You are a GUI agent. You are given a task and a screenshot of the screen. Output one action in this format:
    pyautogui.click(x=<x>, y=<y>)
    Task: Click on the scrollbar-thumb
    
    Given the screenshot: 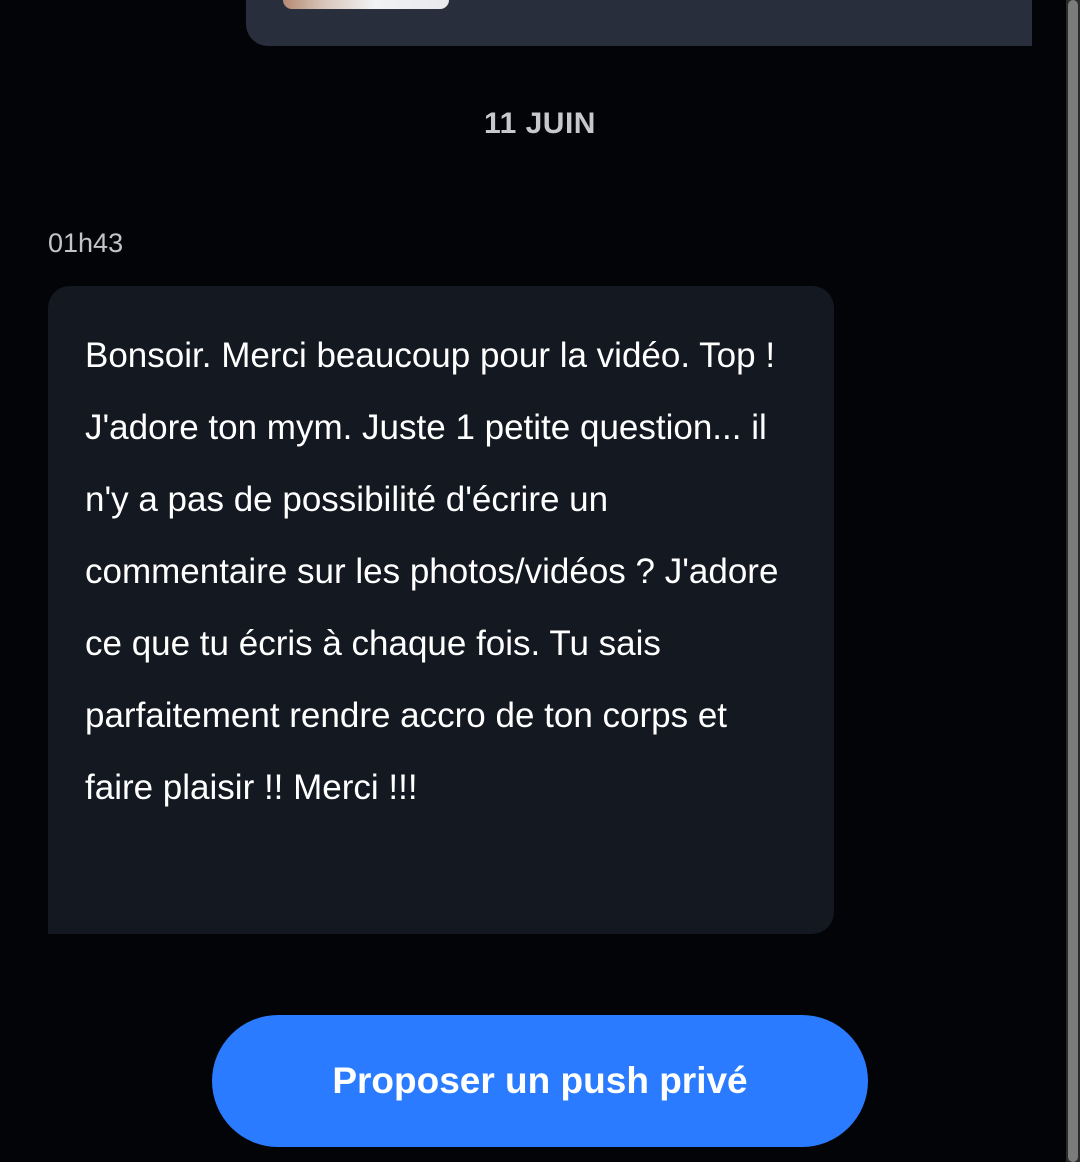 What is the action you would take?
    pyautogui.click(x=1073, y=581)
    